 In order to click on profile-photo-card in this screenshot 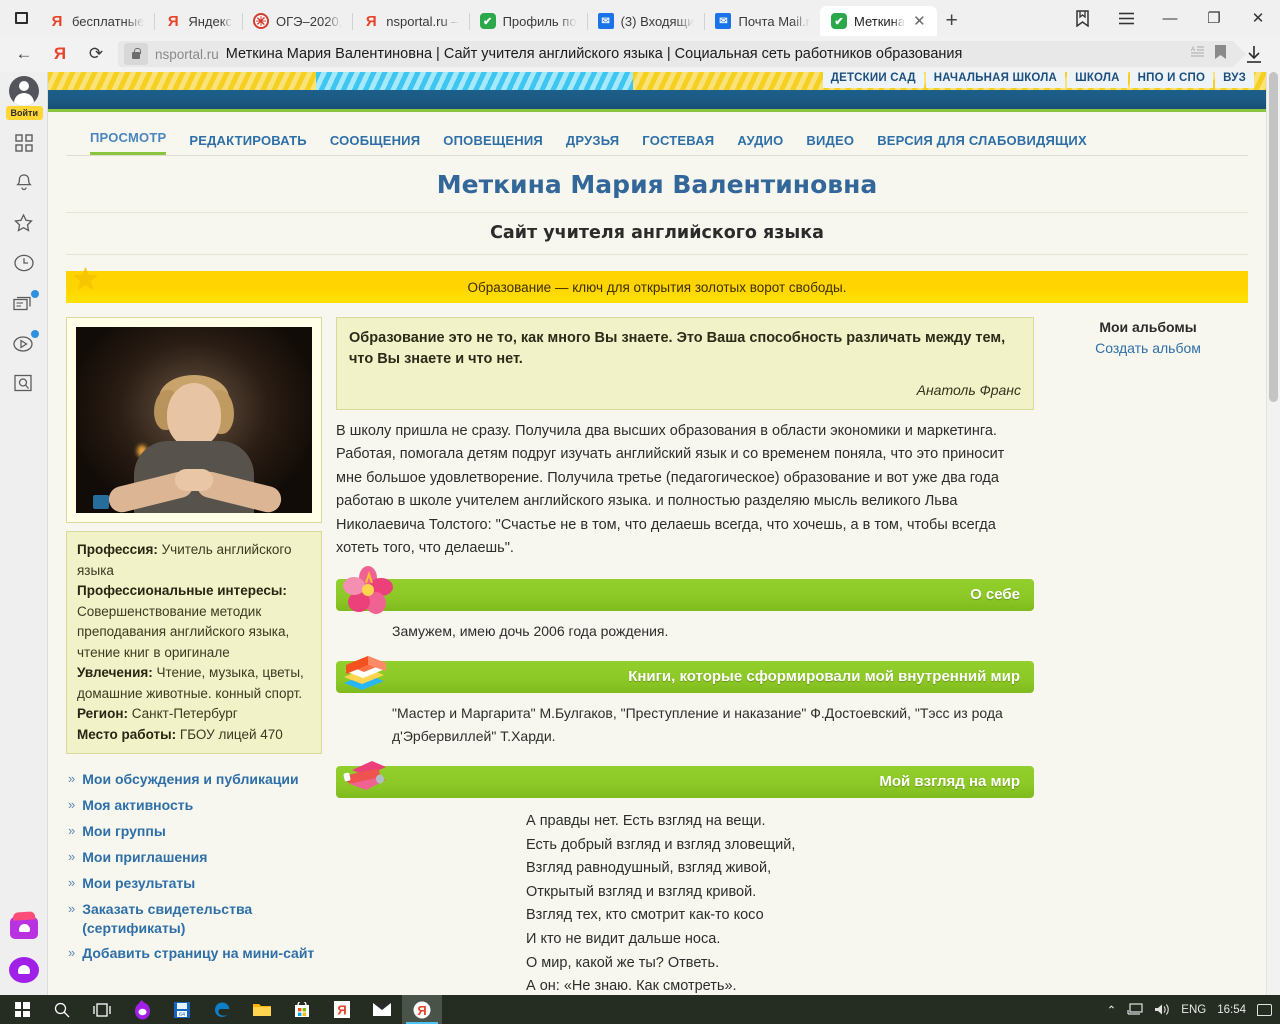, I will do `click(194, 420)`.